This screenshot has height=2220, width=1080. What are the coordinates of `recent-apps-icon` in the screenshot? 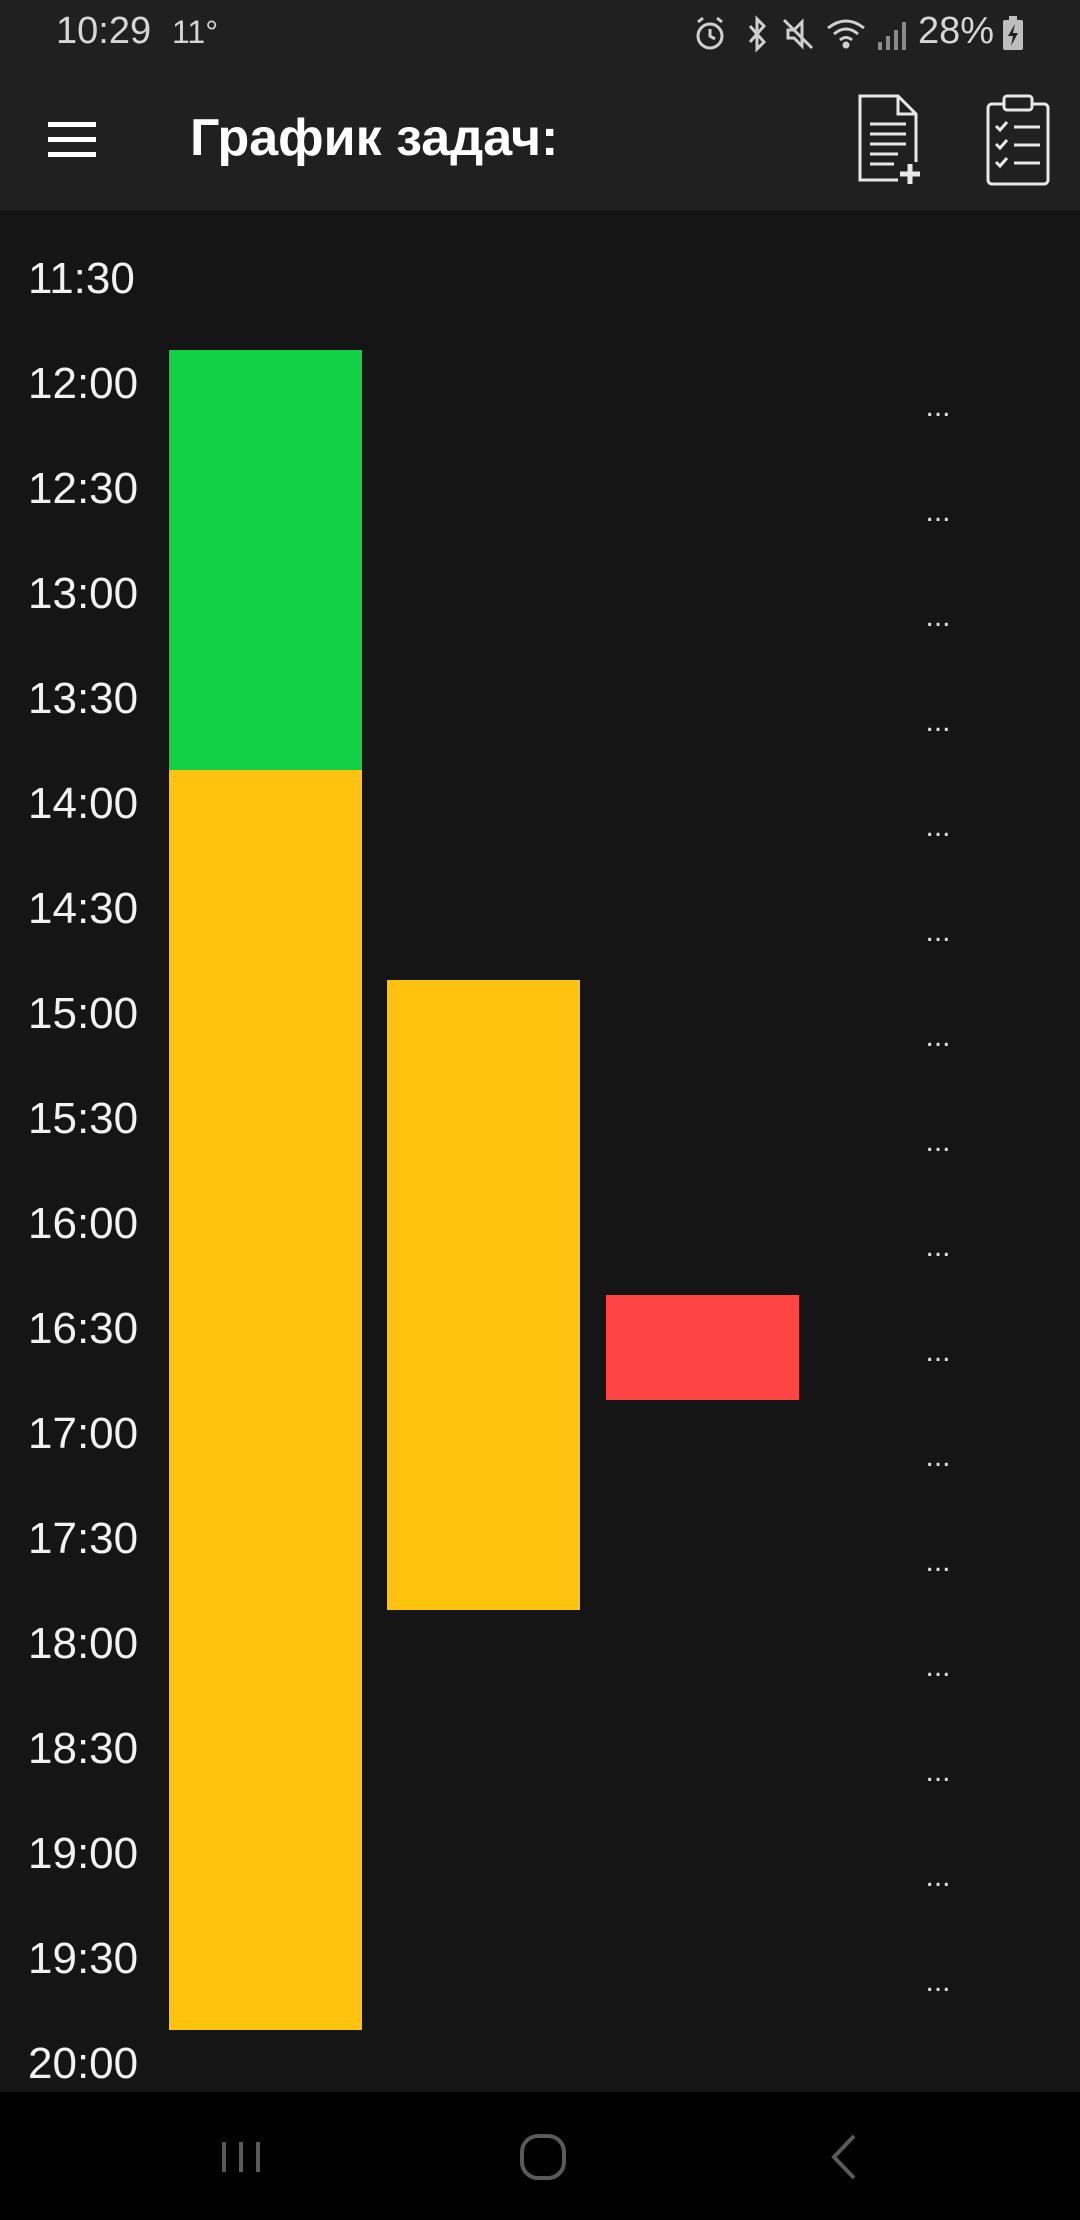 It's located at (241, 2157).